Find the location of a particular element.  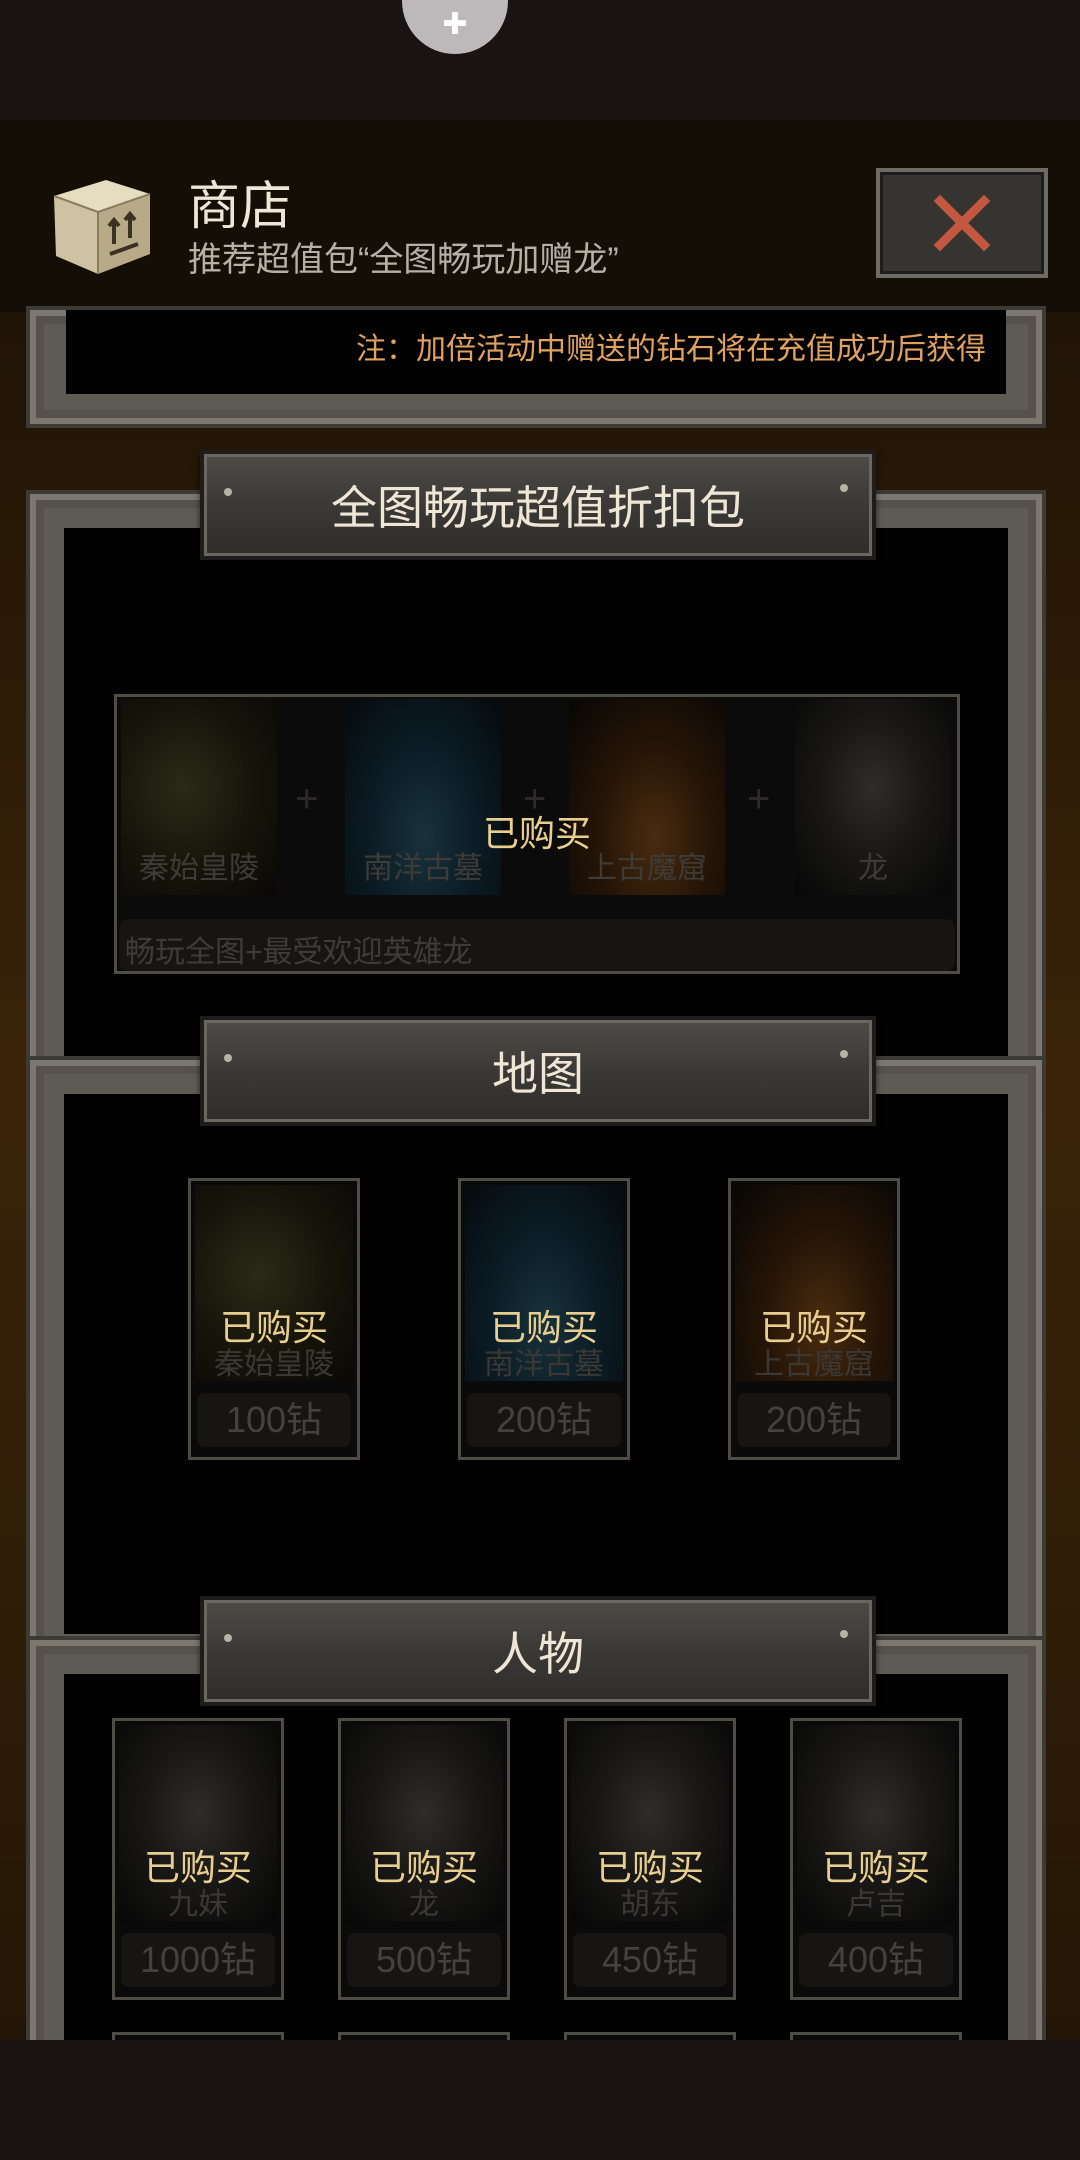

character-card: 胡东 已购买 450钻 is located at coordinates (650, 1859).